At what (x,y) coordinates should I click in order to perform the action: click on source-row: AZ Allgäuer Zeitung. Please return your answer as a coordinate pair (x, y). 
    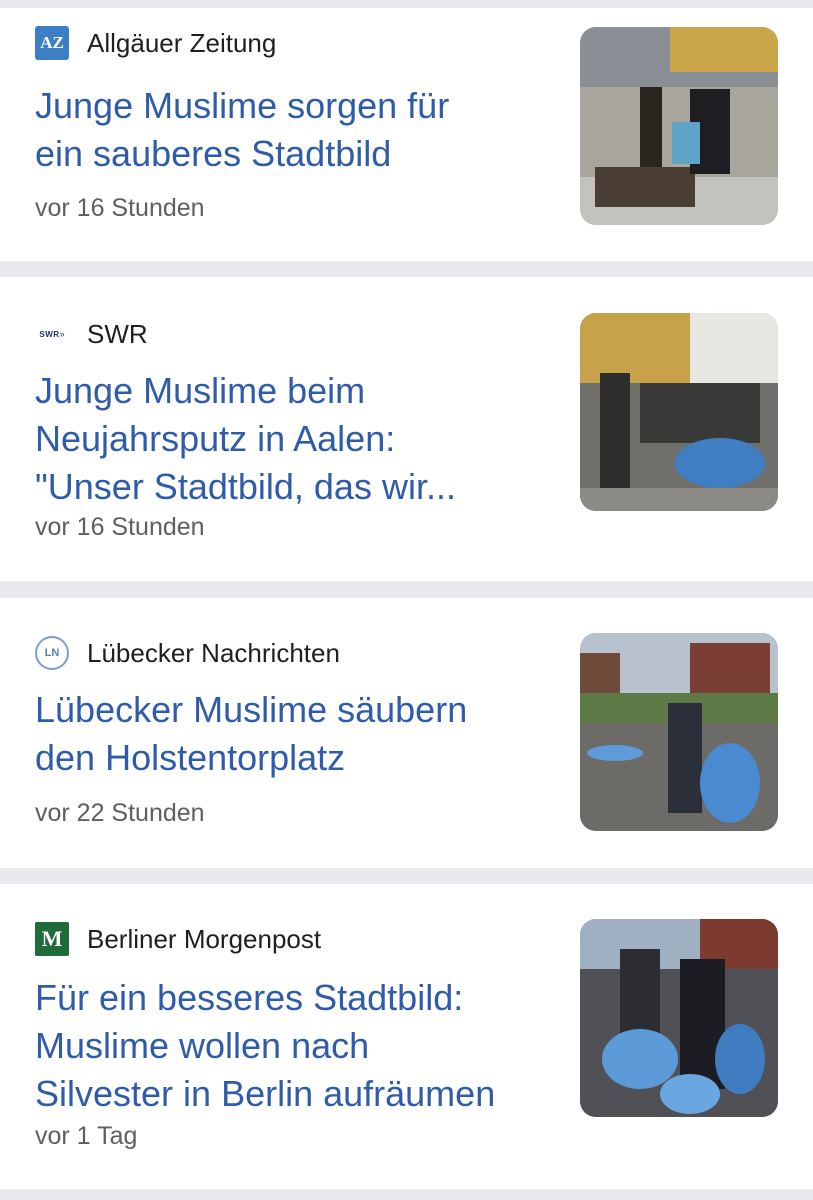
    Looking at the image, I should click on (155, 43).